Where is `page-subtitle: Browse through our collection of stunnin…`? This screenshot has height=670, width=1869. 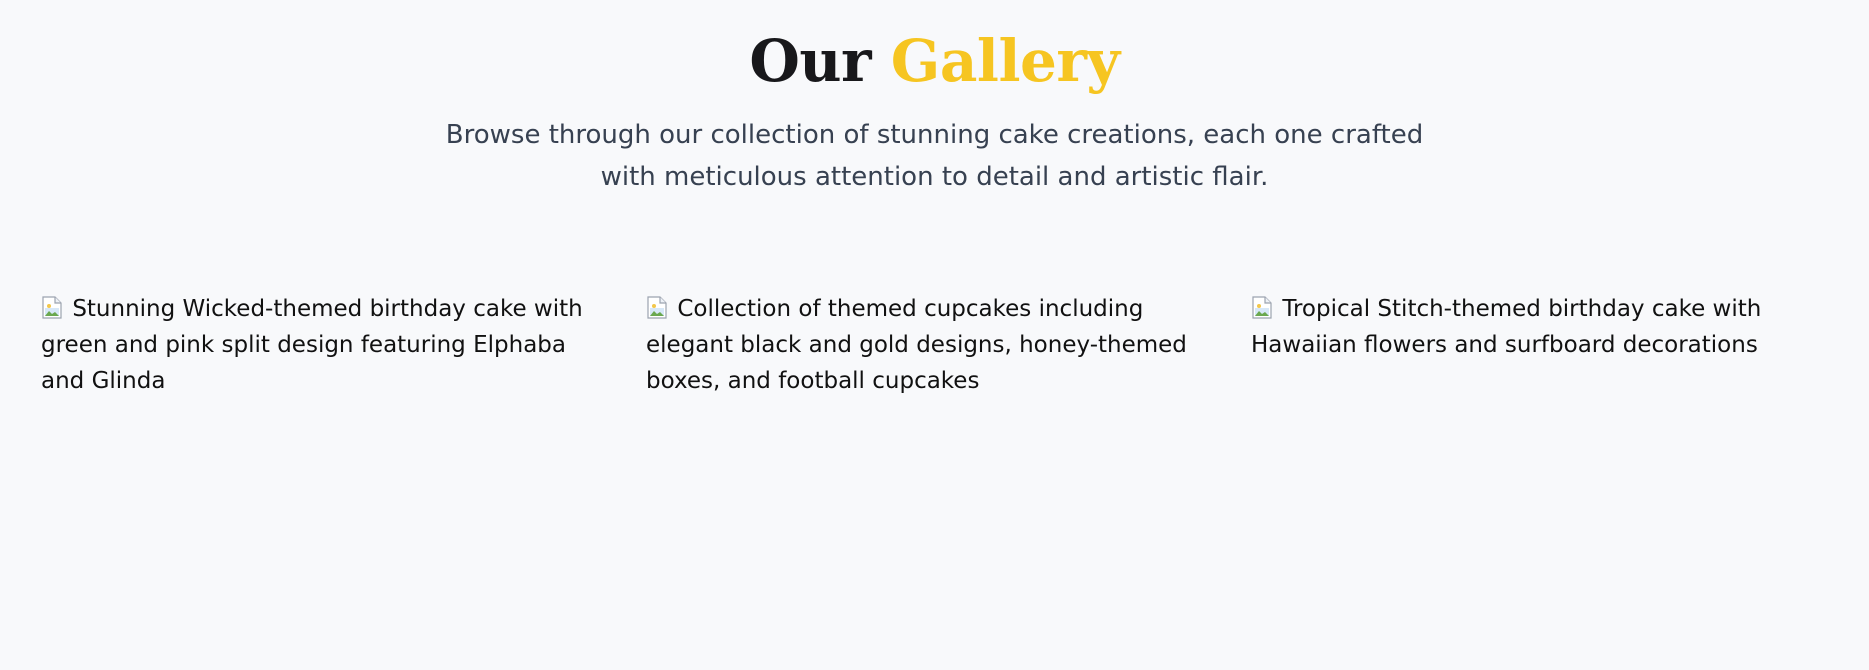
page-subtitle: Browse through our collection of stunnin… is located at coordinates (934, 156).